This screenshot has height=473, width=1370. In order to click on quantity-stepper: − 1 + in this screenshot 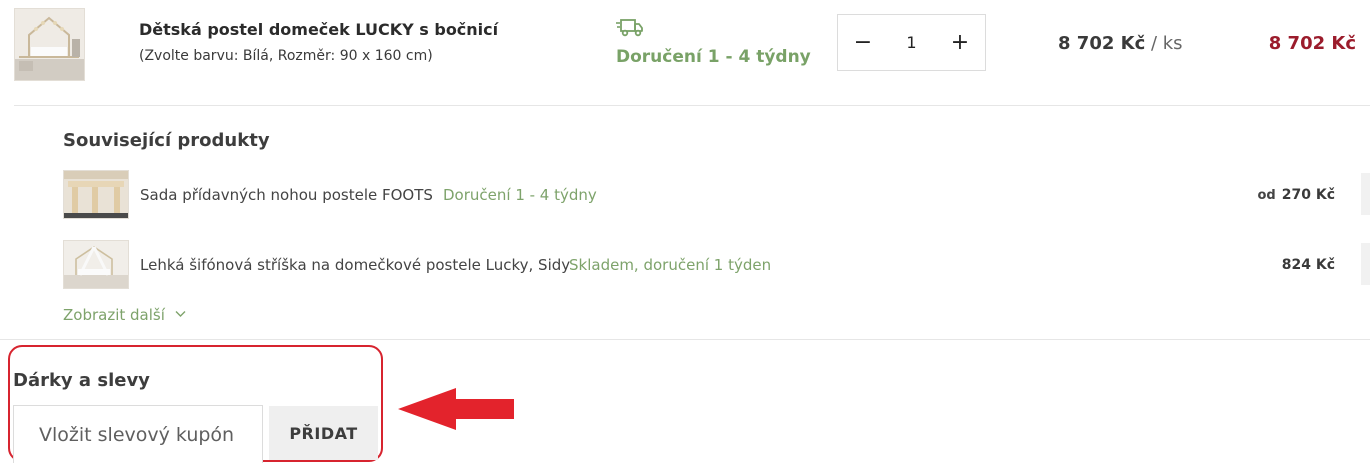, I will do `click(911, 42)`.